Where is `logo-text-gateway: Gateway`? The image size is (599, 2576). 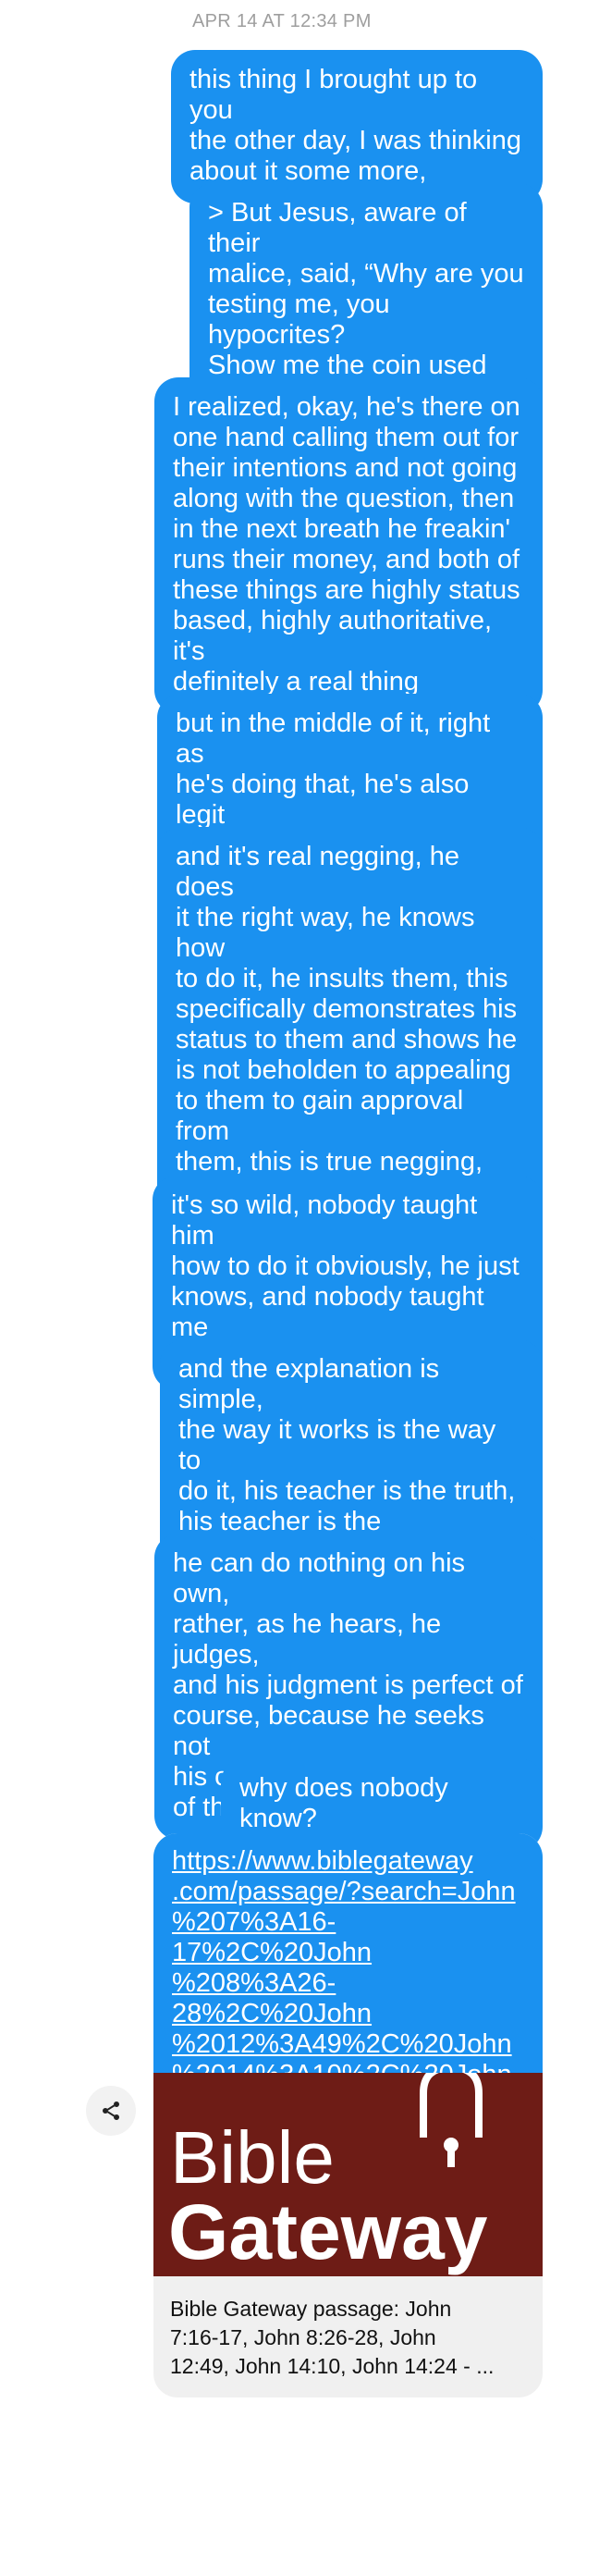 logo-text-gateway: Gateway is located at coordinates (328, 2231).